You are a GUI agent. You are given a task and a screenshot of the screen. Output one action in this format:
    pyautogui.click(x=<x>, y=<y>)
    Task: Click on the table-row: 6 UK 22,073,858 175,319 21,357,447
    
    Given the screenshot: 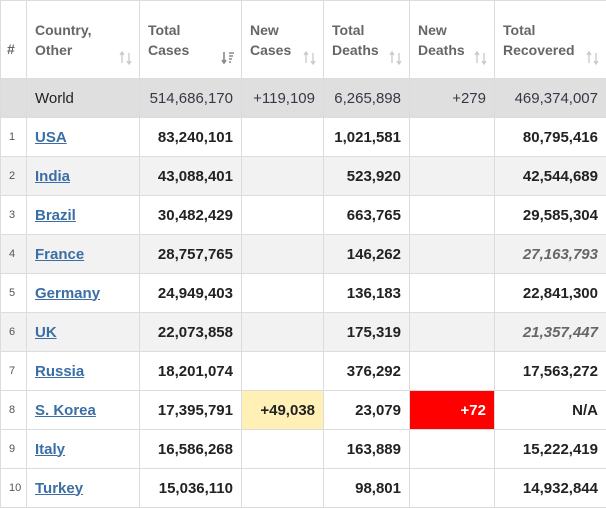 What is the action you would take?
    pyautogui.click(x=303, y=332)
    